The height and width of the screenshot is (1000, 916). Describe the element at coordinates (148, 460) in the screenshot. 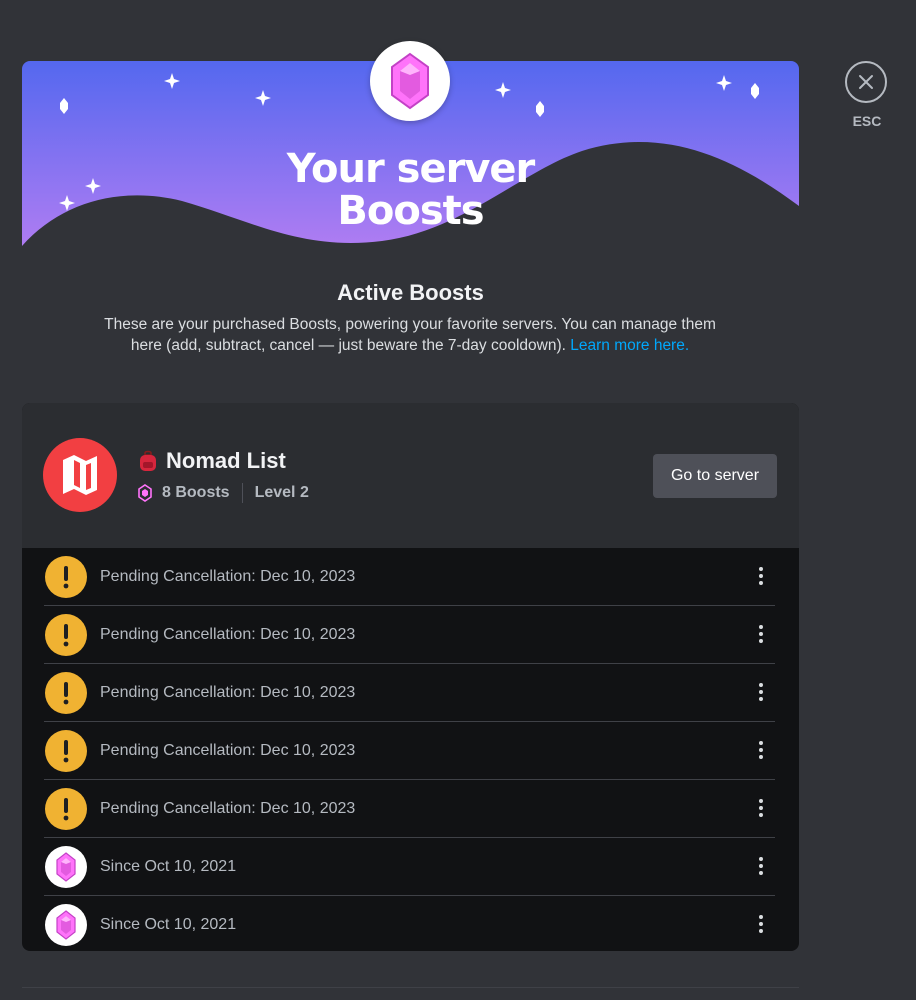

I see `backpack-icon` at that location.